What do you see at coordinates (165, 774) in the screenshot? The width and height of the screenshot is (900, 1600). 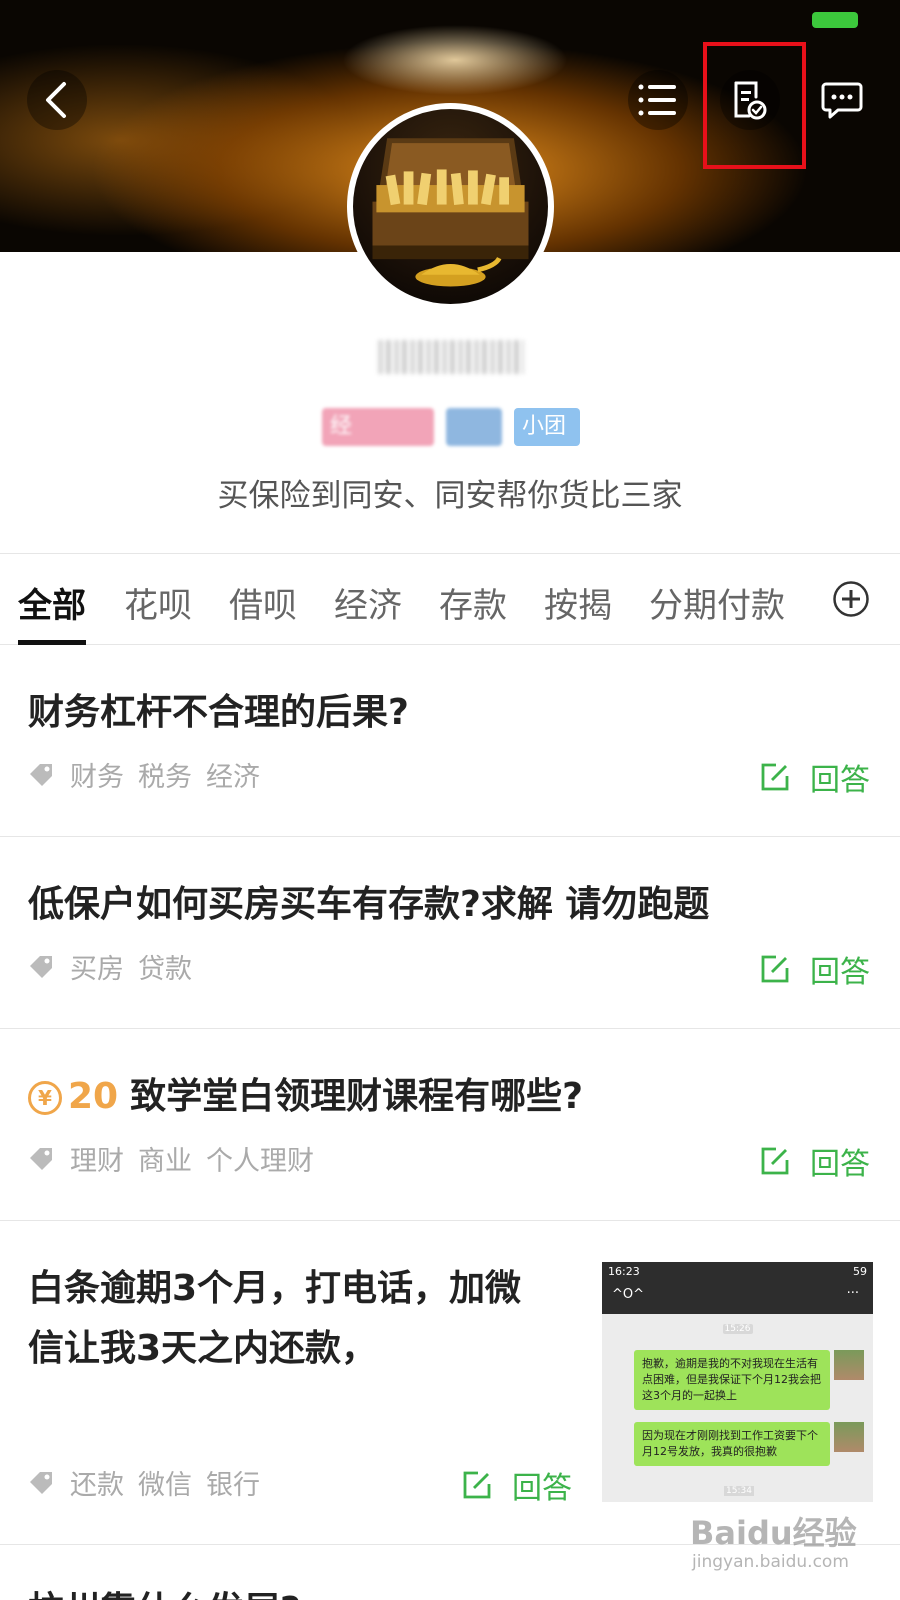 I see `tag-label: 税务` at bounding box center [165, 774].